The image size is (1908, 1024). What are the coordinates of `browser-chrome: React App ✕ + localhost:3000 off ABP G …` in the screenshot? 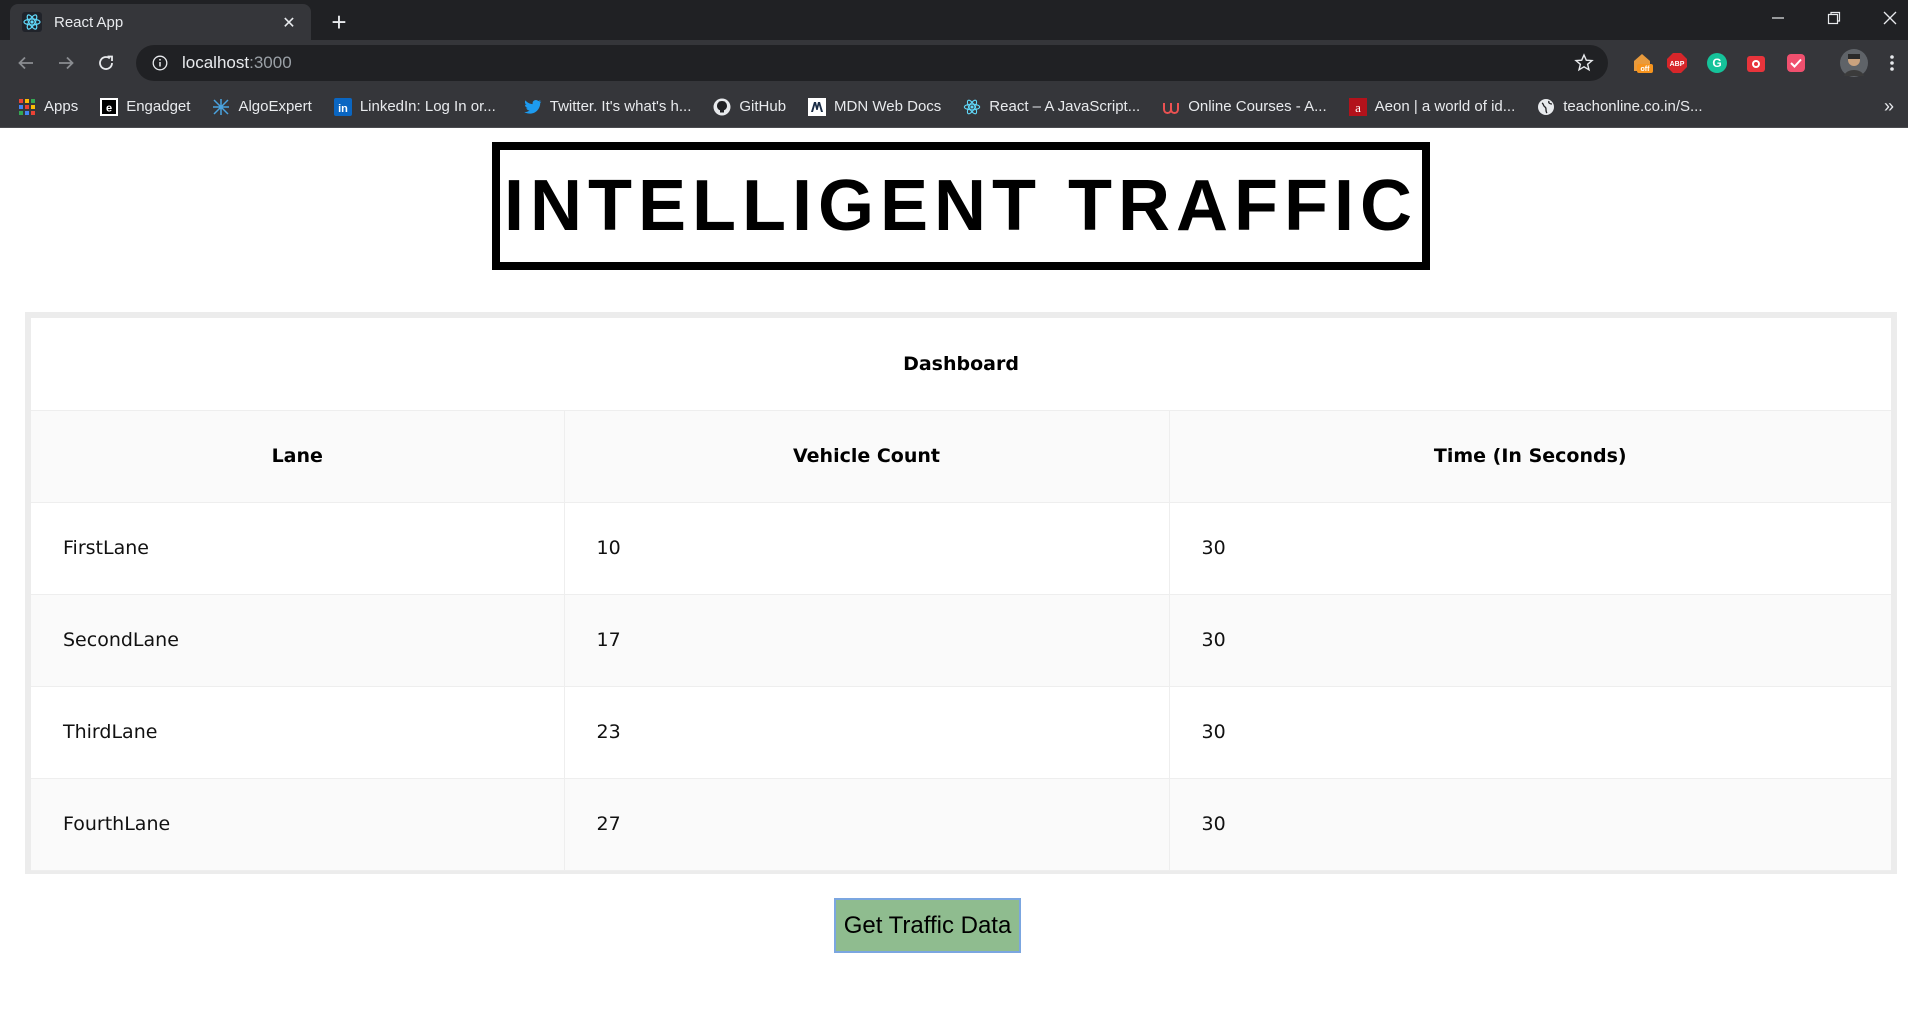 It's located at (954, 64).